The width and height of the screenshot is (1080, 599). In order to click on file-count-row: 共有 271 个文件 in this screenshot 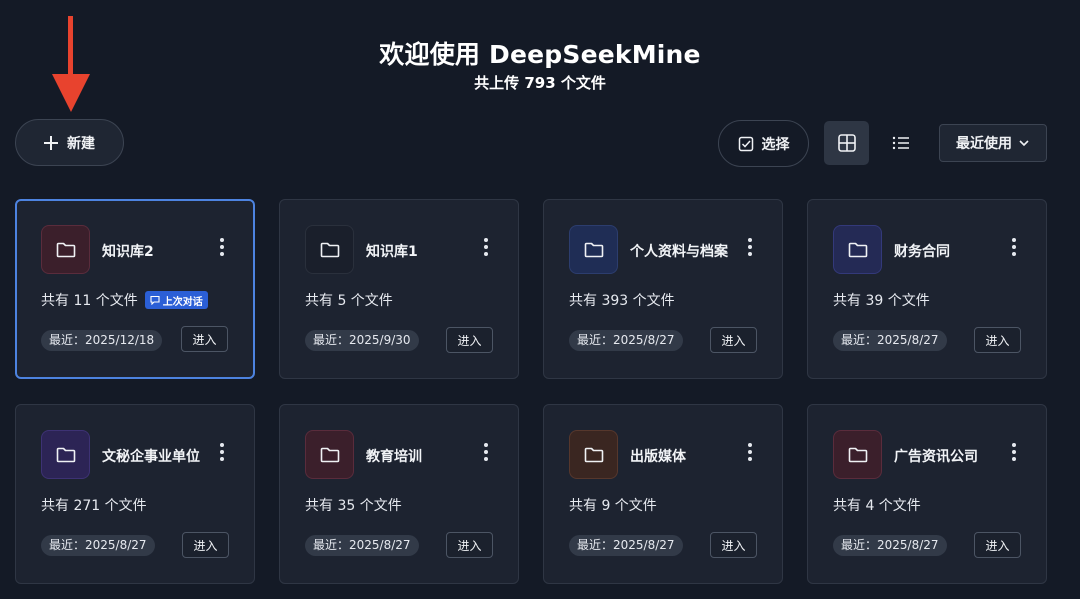, I will do `click(94, 505)`.